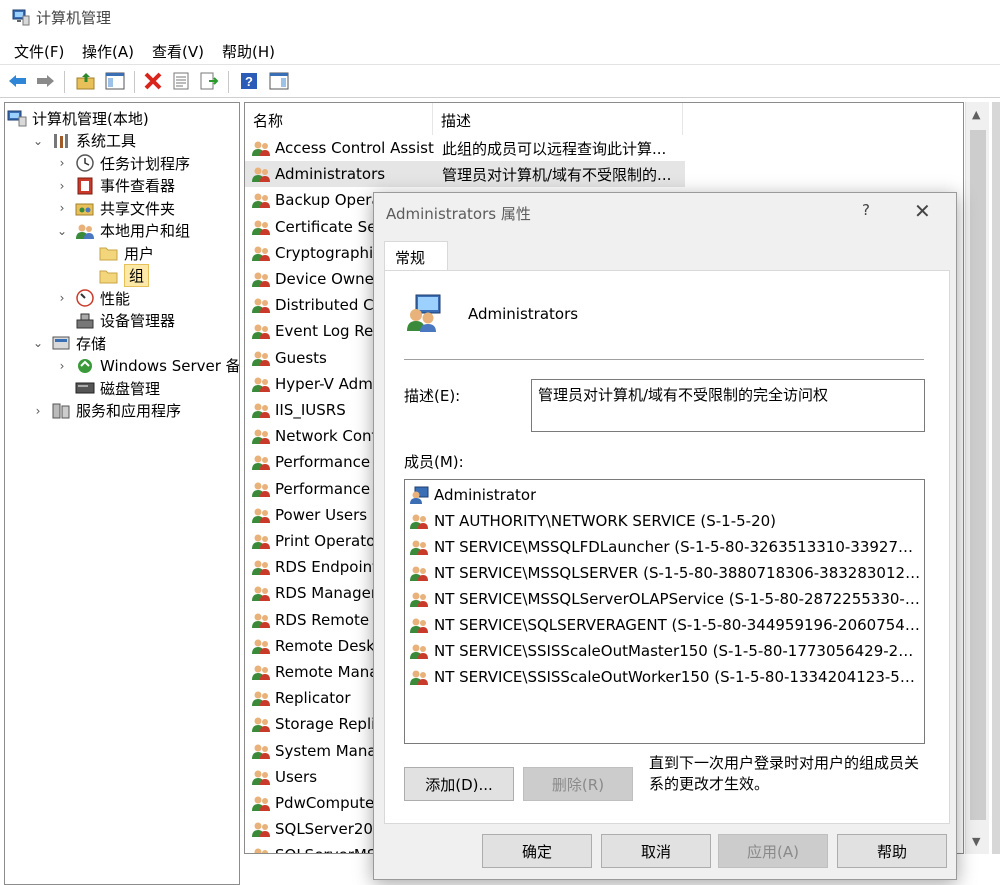 Image resolution: width=1000 pixels, height=885 pixels. Describe the element at coordinates (92, 298) in the screenshot. I see `tree-item: › 性能` at that location.